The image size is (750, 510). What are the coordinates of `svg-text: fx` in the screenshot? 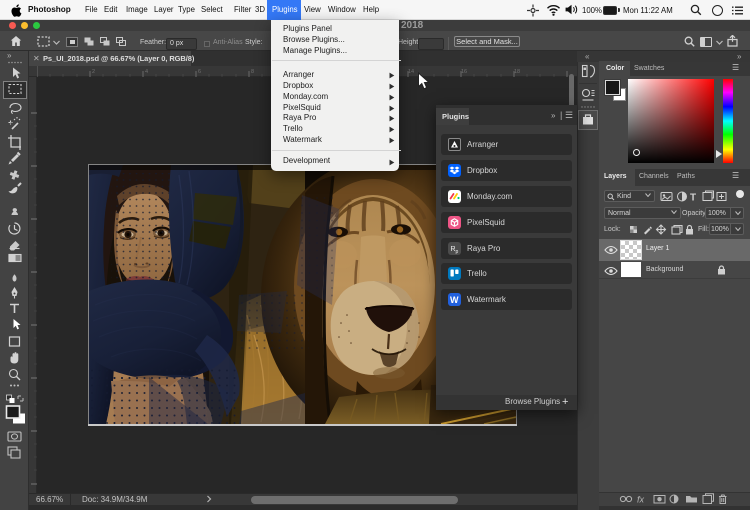 It's located at (641, 500).